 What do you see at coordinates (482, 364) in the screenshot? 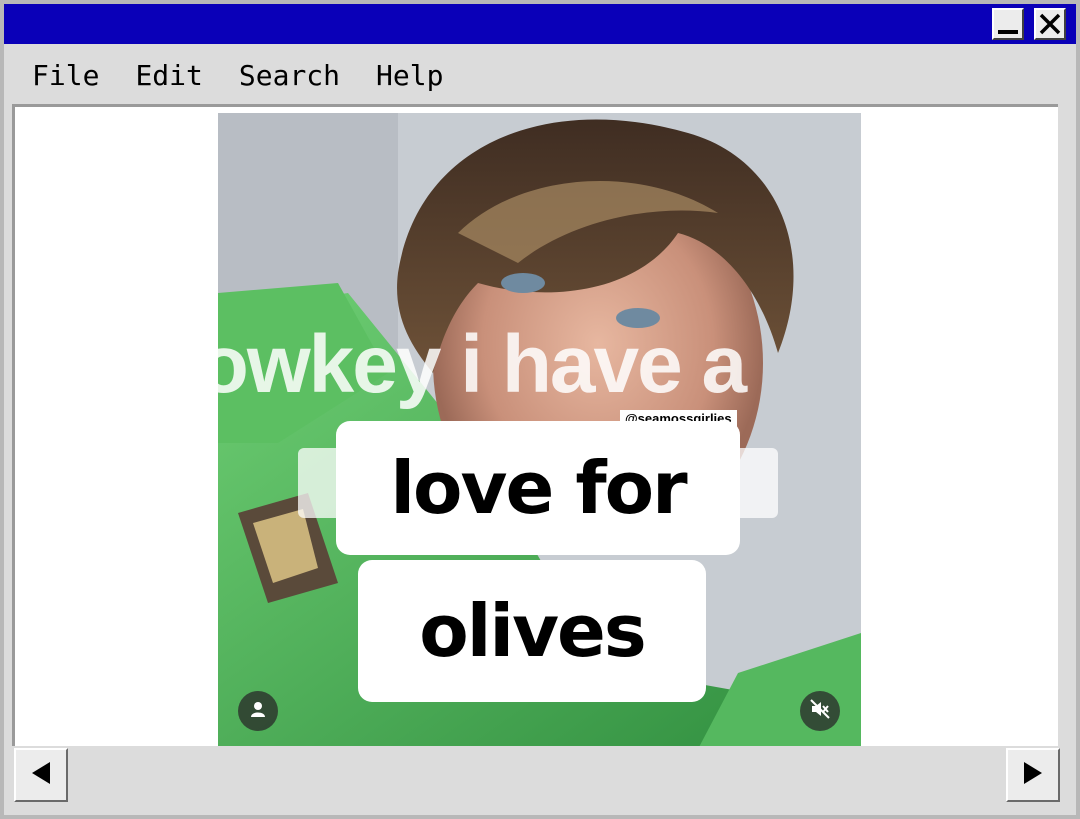
I see `caption-background-text: lowkey i have a` at bounding box center [482, 364].